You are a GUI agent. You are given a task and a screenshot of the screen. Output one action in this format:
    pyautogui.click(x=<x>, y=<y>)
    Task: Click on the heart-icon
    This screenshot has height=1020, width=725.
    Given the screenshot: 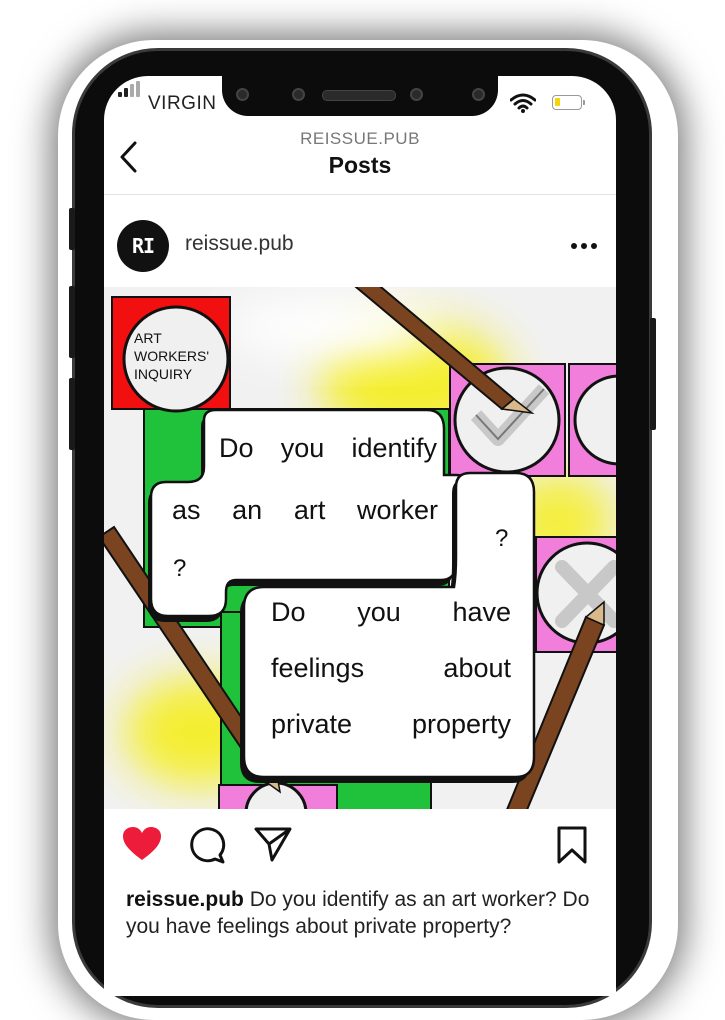 What is the action you would take?
    pyautogui.click(x=142, y=844)
    